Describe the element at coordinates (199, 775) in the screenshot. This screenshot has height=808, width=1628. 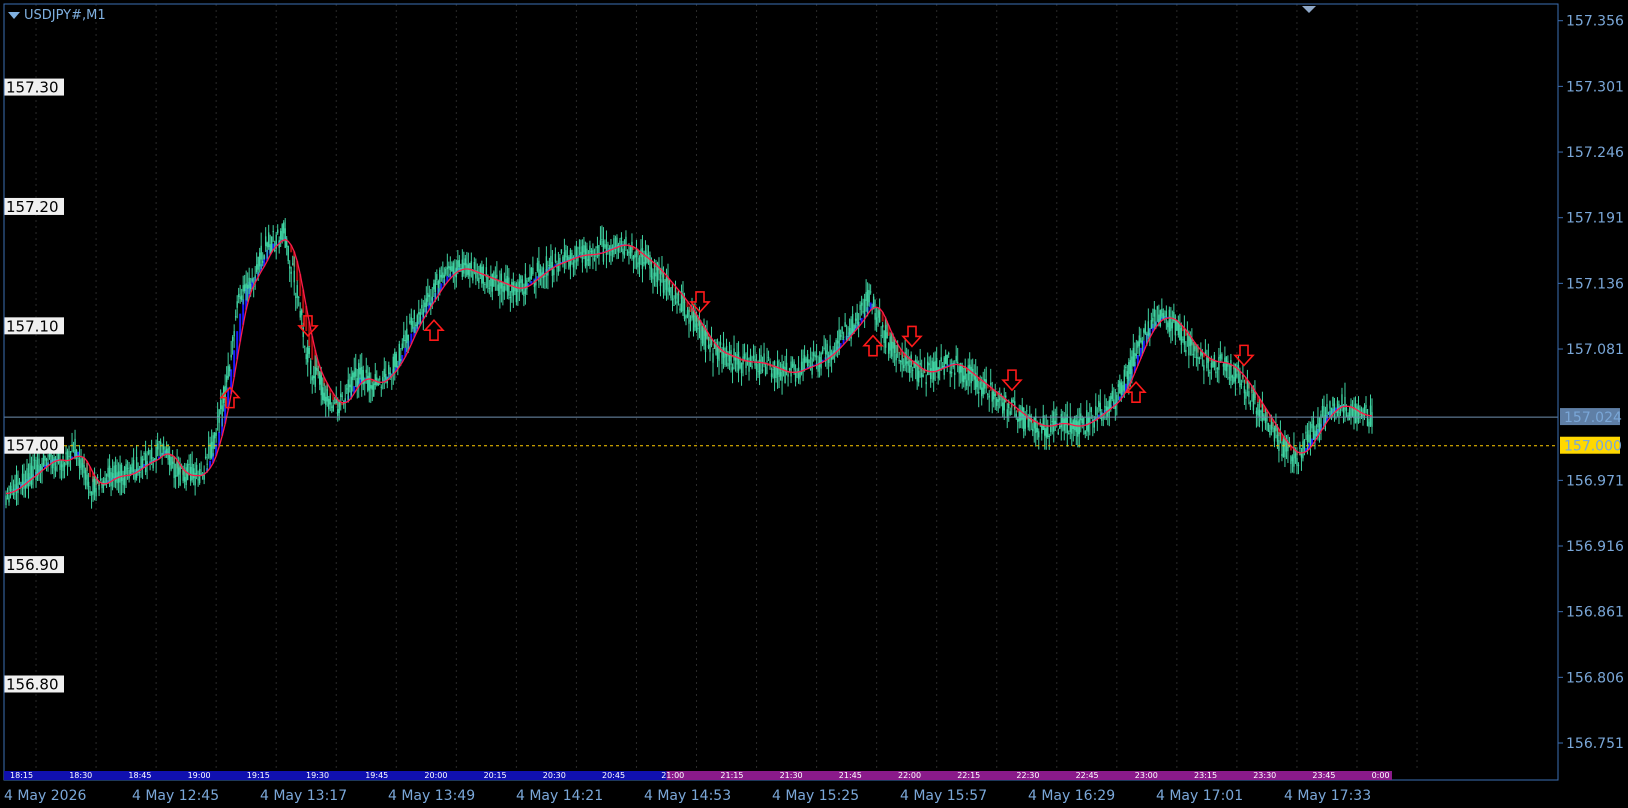
I see `strip-time-label: 19:00` at that location.